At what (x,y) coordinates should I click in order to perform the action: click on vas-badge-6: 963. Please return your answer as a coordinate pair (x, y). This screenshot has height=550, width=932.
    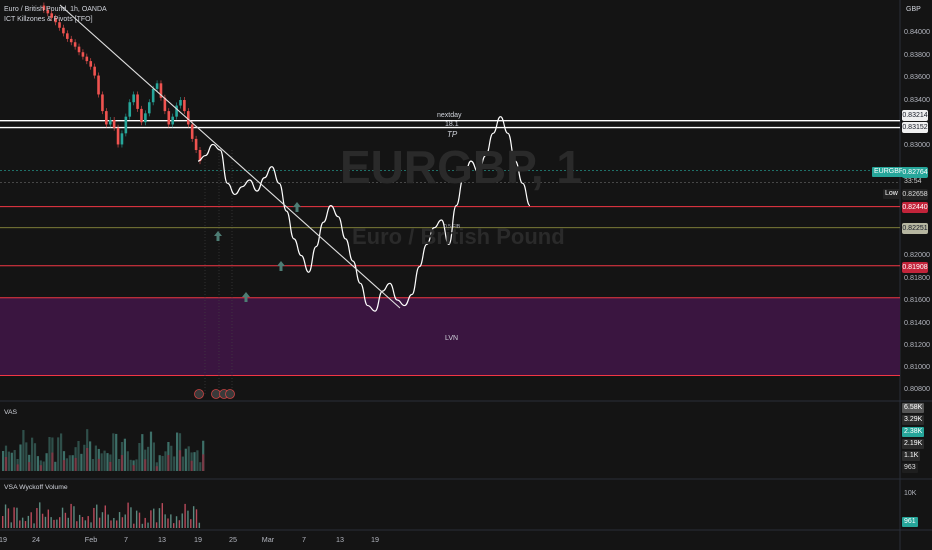
    Looking at the image, I should click on (910, 468).